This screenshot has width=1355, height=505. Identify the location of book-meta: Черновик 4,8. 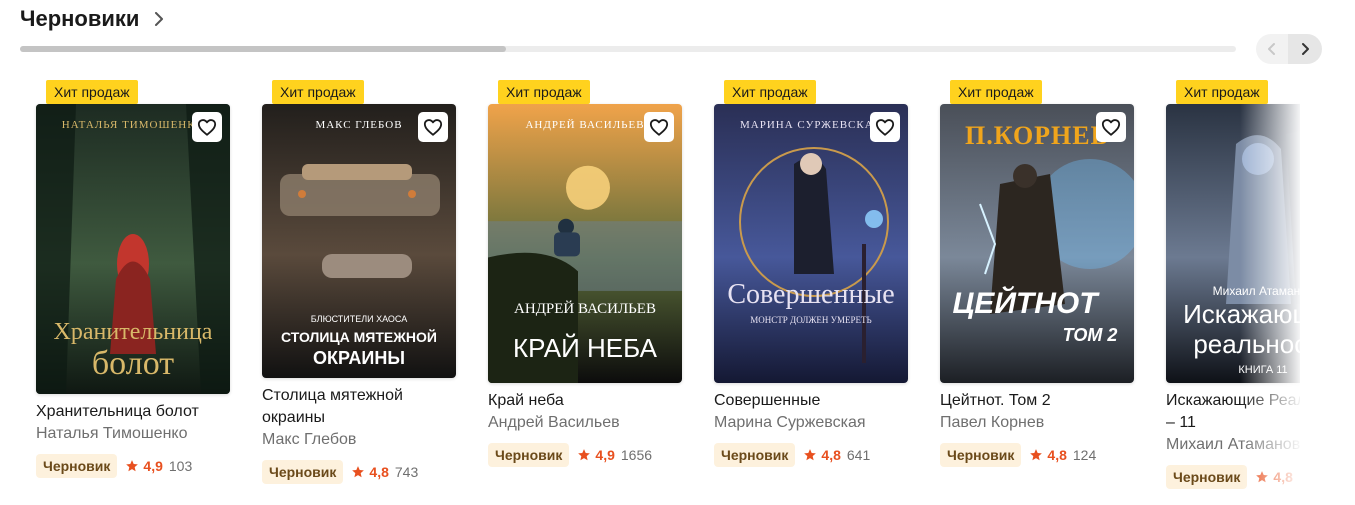
(1233, 477).